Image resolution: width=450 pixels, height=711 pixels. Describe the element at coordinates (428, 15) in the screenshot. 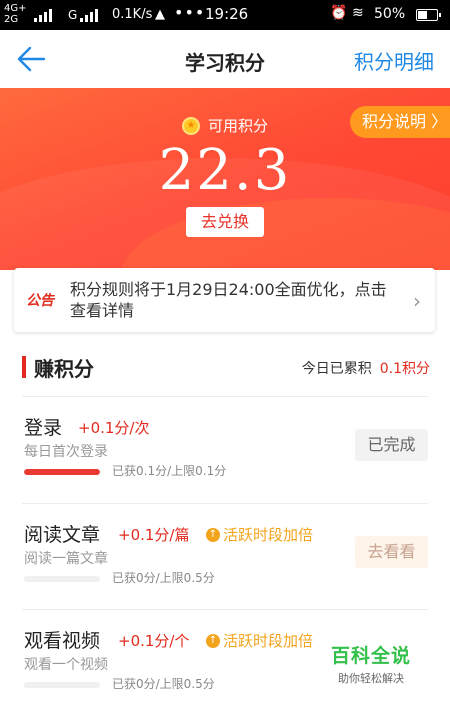

I see `battery-icon` at that location.